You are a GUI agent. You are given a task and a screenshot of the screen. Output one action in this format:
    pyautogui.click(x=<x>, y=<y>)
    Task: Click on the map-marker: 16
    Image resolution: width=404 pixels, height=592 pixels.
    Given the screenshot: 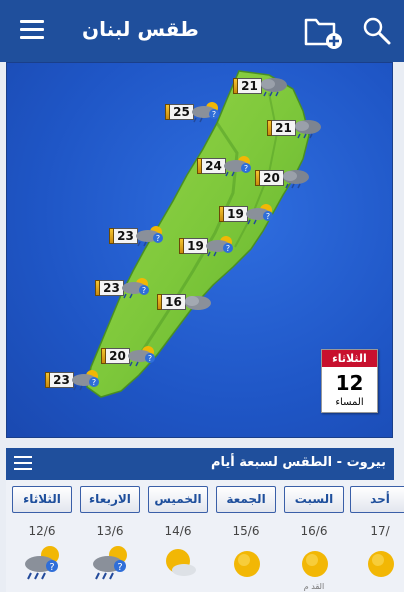 What is the action you would take?
    pyautogui.click(x=185, y=302)
    